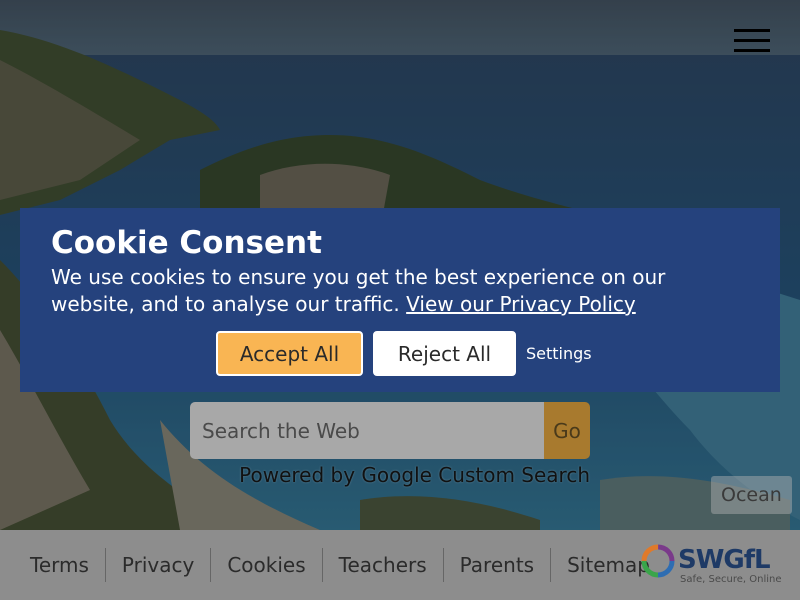 The width and height of the screenshot is (800, 600). What do you see at coordinates (157, 565) in the screenshot?
I see `footer-link-privacy: Privacy` at bounding box center [157, 565].